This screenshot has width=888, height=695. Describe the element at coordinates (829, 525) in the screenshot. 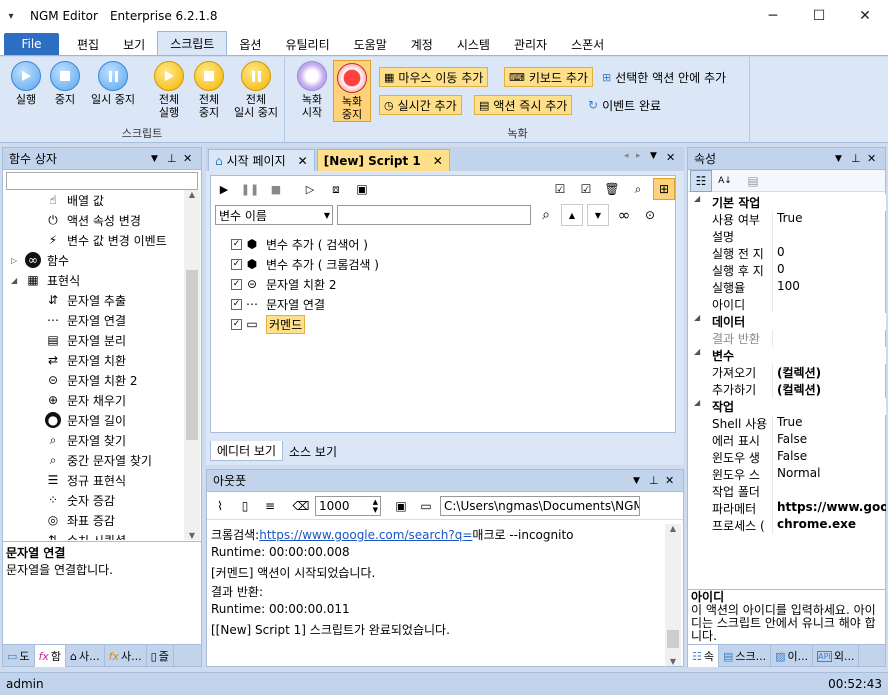

I see `property-value: chrome.exe` at that location.